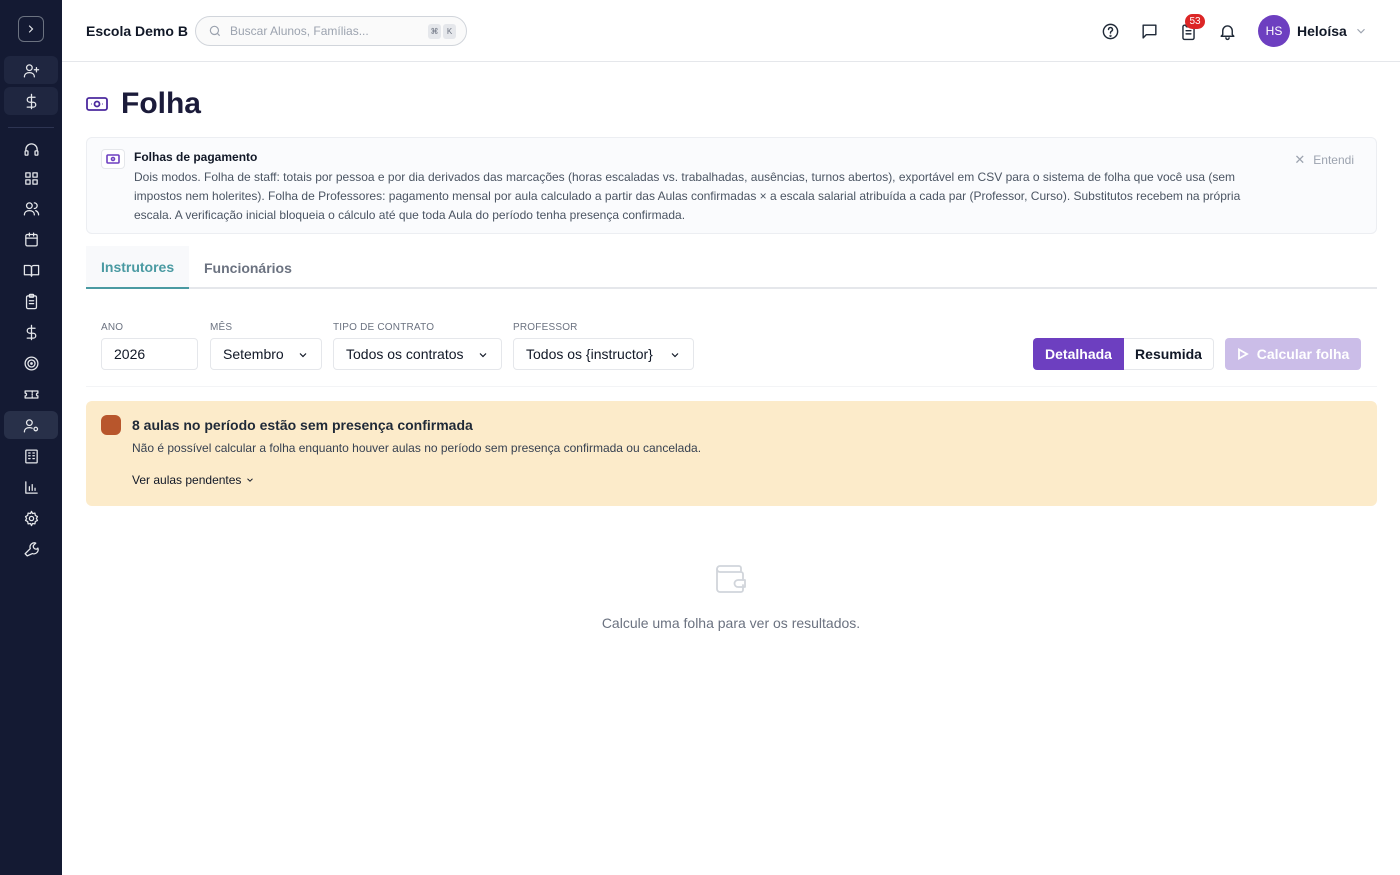 The image size is (1400, 875). I want to click on contract-type-select: Todos os contratos, so click(417, 354).